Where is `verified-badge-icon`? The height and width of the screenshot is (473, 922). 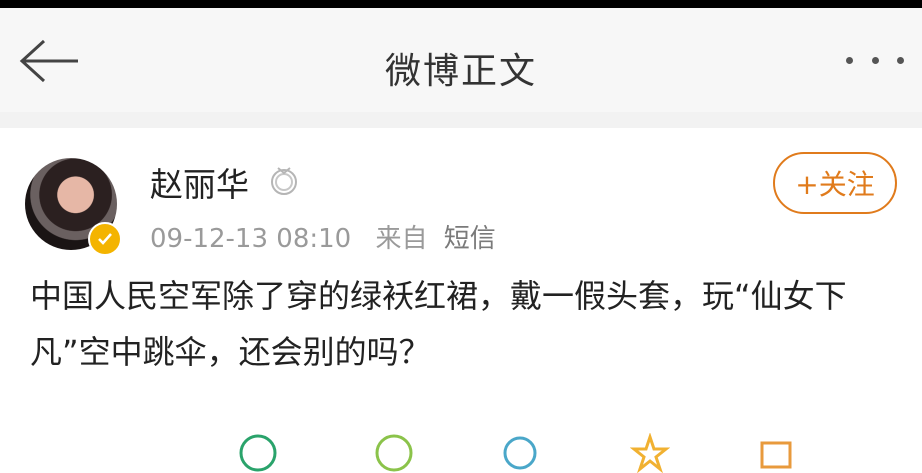
verified-badge-icon is located at coordinates (105, 239).